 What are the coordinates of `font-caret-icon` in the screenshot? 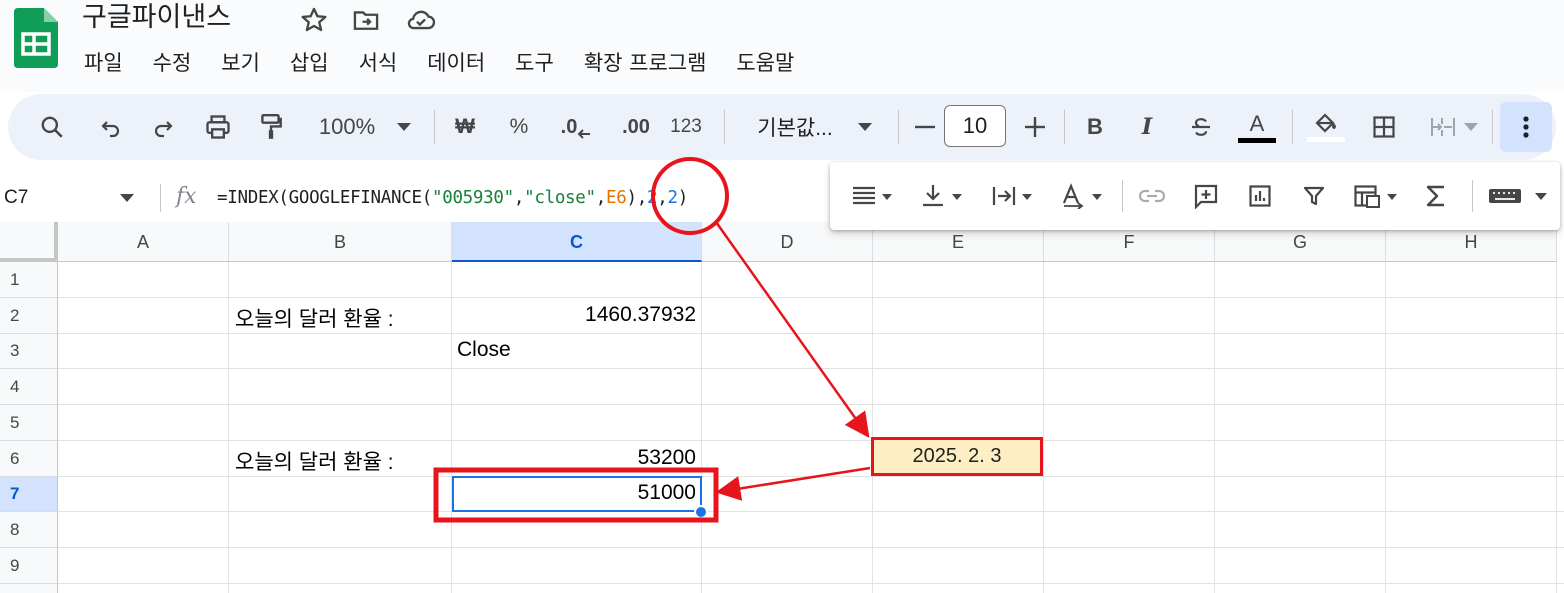 It's located at (865, 127).